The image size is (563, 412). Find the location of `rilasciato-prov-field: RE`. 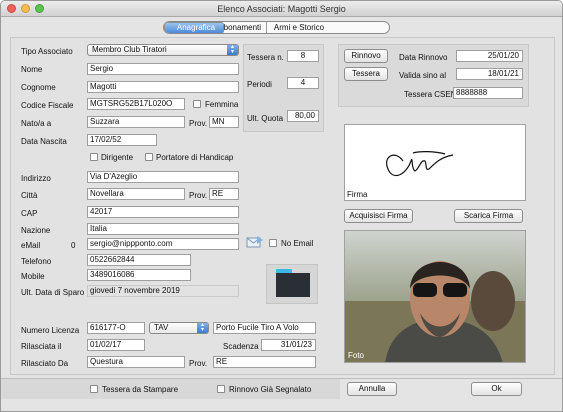

rilasciato-prov-field: RE is located at coordinates (264, 362).